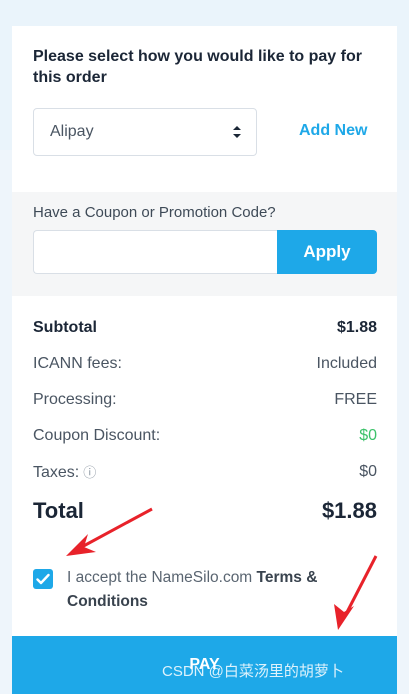  What do you see at coordinates (333, 131) in the screenshot?
I see `add-new-link: Add New` at bounding box center [333, 131].